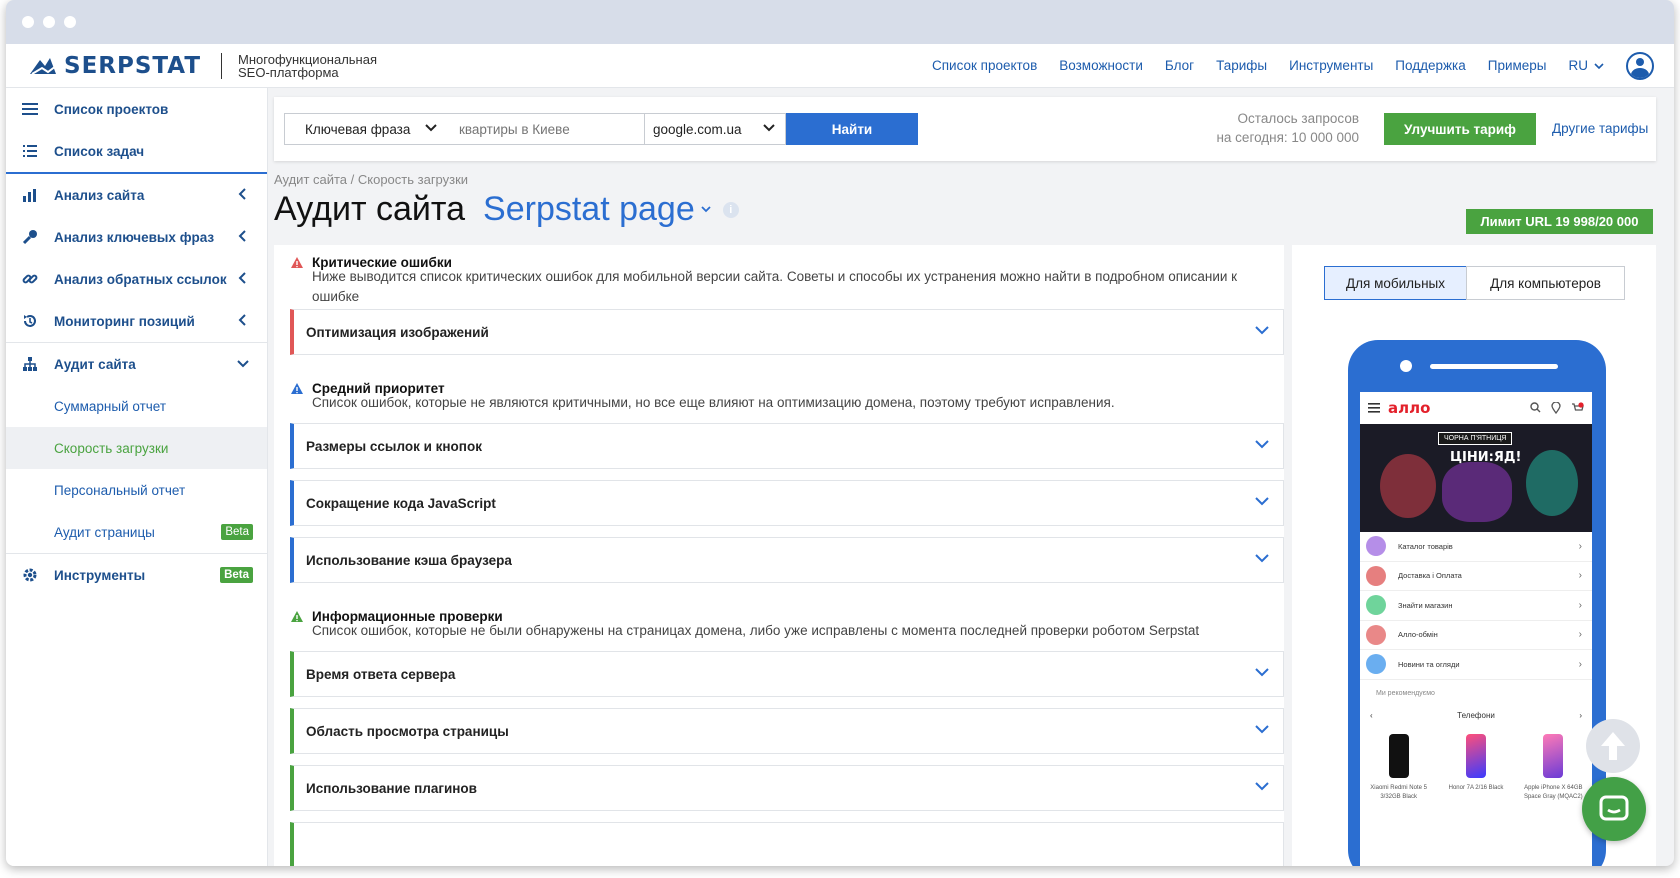 This screenshot has width=1680, height=878. Describe the element at coordinates (1476, 478) in the screenshot. I see `promo-banner: ЧОРНА П'ЯТНИЦЯ ЦІНИ:ЯД!` at that location.